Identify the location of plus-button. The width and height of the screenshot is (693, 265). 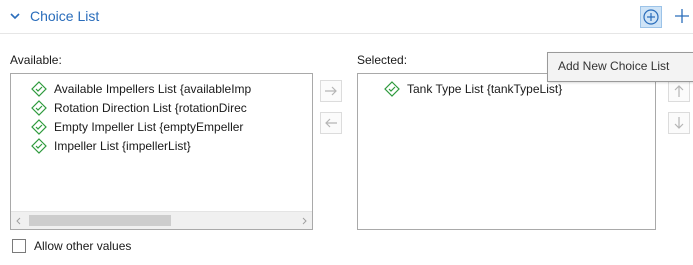
(682, 16).